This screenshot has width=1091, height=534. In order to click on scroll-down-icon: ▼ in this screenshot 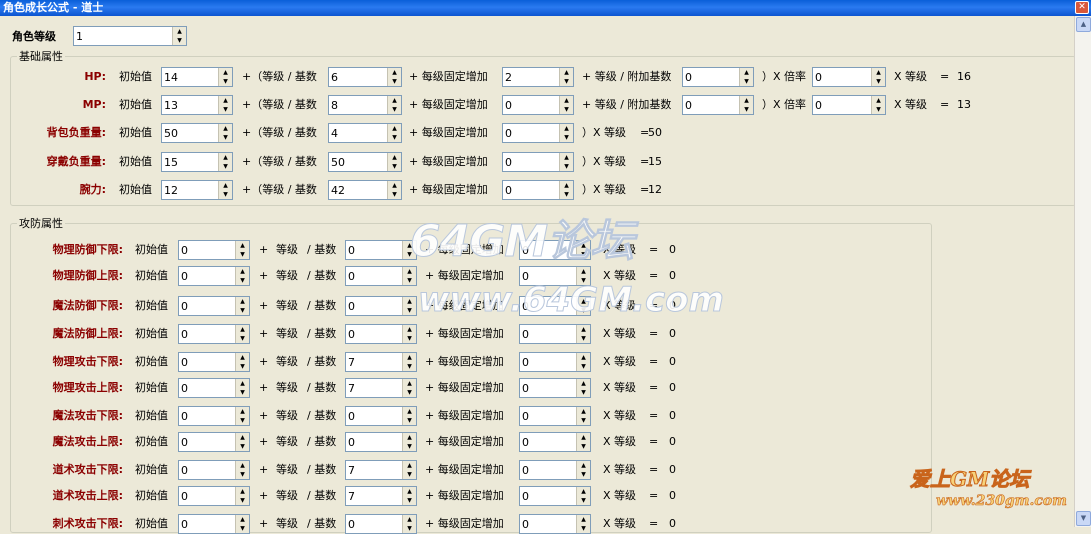, I will do `click(1083, 518)`.